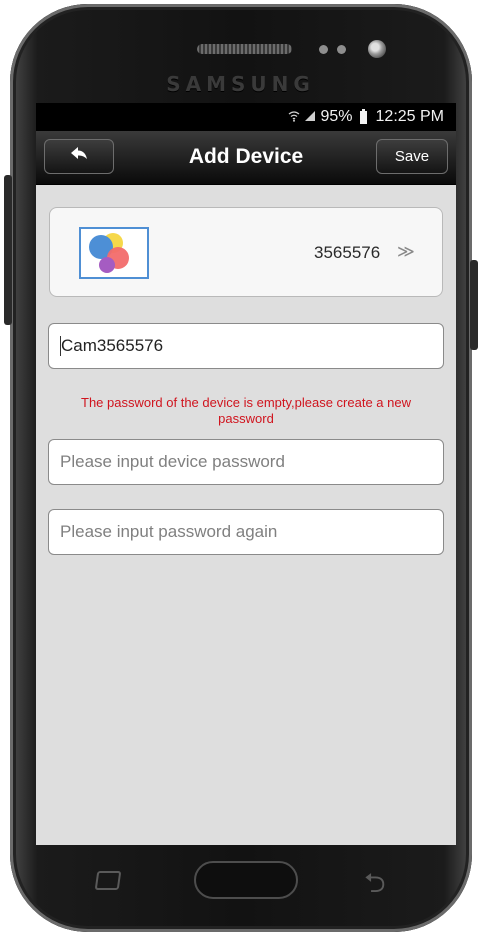  Describe the element at coordinates (336, 116) in the screenshot. I see `battery-percent: 95%` at that location.